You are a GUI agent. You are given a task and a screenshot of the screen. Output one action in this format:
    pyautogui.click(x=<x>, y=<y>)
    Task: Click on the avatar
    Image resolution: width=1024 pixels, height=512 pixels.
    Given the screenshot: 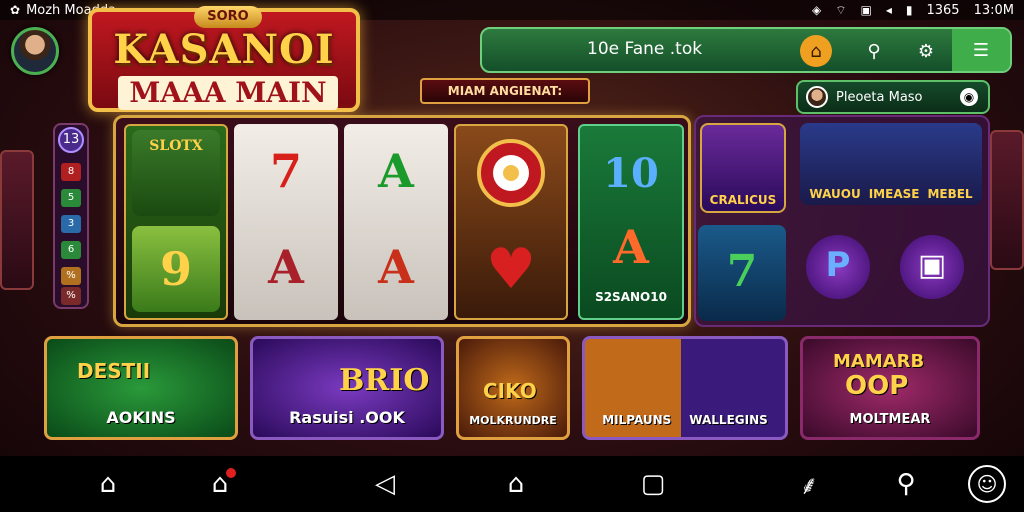 What is the action you would take?
    pyautogui.click(x=35, y=51)
    